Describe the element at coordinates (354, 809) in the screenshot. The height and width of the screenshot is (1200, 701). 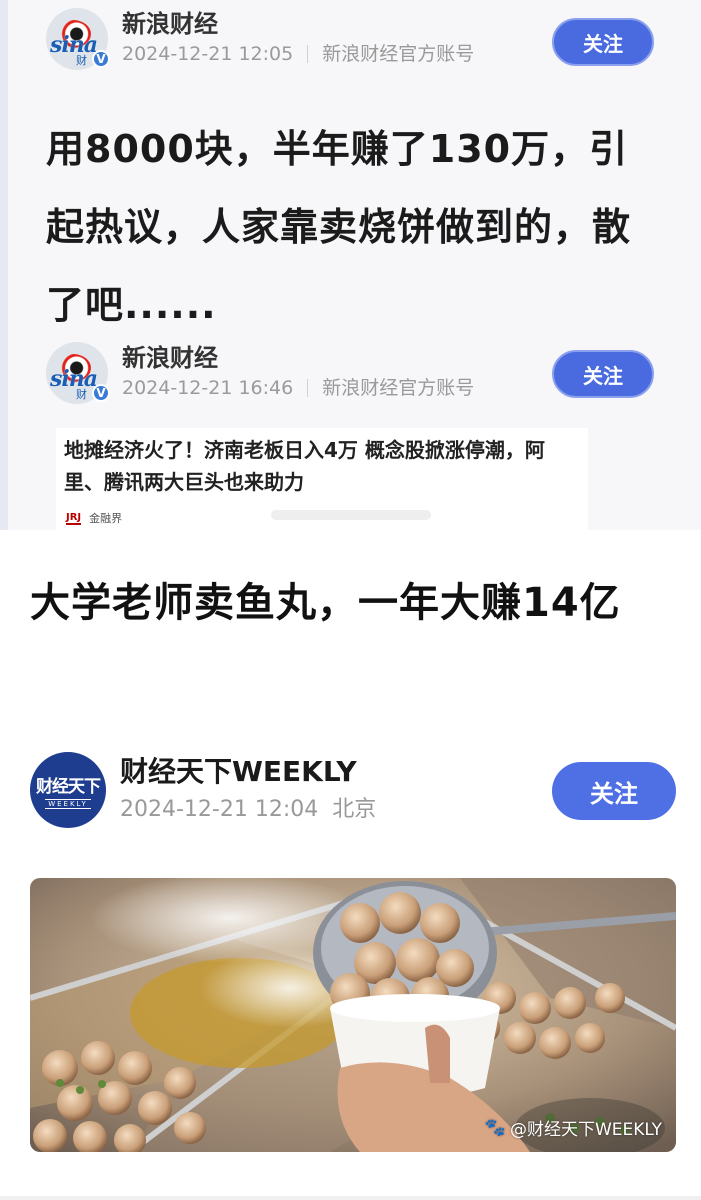
I see `article-location: 北京` at that location.